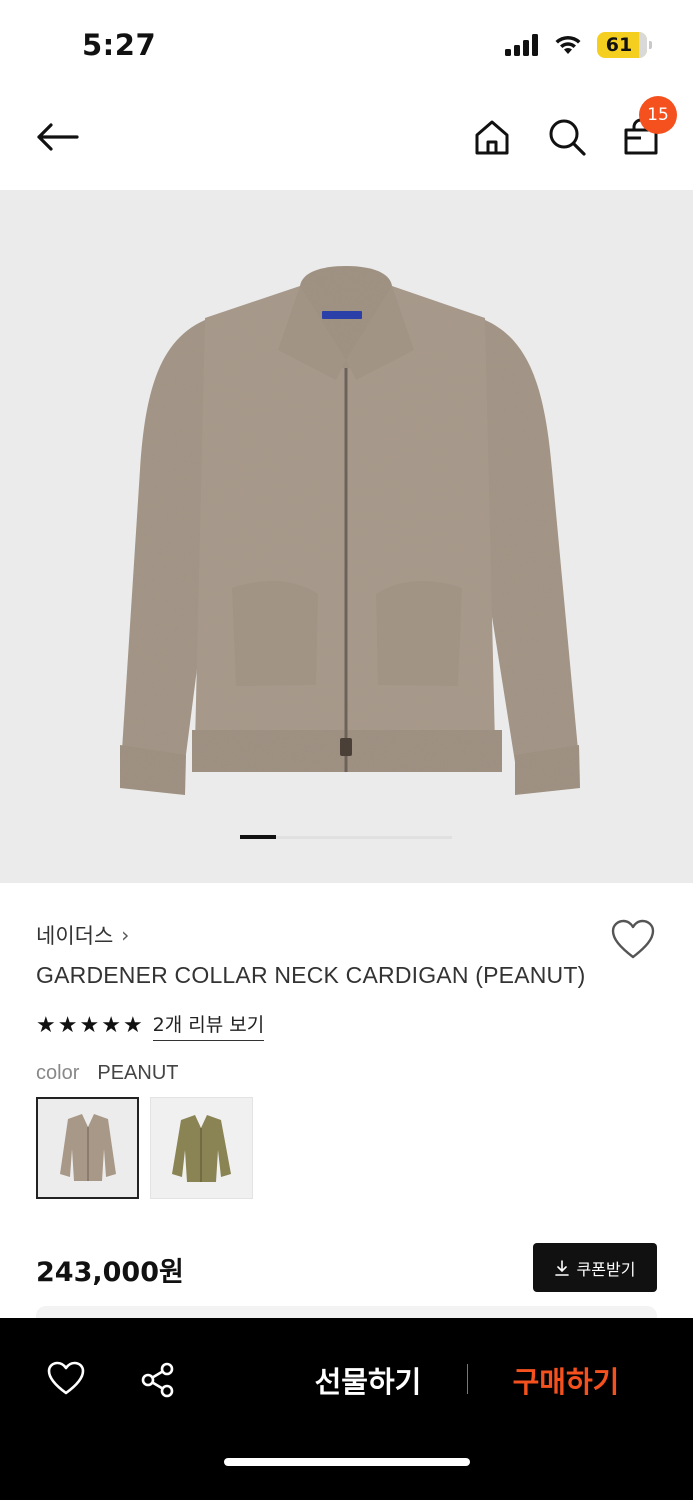  What do you see at coordinates (75, 936) in the screenshot?
I see `brand-name: 네이더스` at bounding box center [75, 936].